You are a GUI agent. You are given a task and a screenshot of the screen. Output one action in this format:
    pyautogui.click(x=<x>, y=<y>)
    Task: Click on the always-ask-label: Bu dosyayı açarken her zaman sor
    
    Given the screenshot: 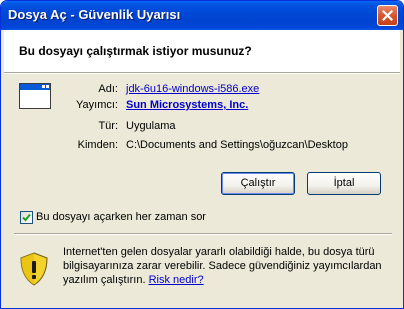 What is the action you would take?
    pyautogui.click(x=121, y=217)
    